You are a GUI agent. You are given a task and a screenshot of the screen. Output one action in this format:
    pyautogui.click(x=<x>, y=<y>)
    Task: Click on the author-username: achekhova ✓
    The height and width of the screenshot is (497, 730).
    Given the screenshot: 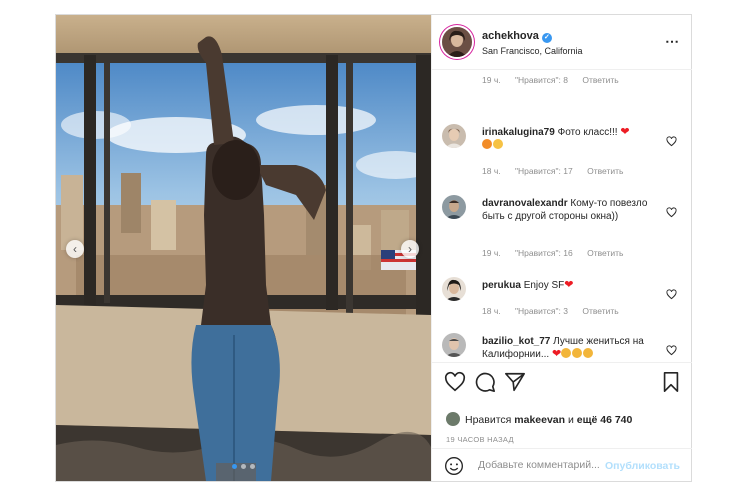 What is the action you would take?
    pyautogui.click(x=517, y=36)
    